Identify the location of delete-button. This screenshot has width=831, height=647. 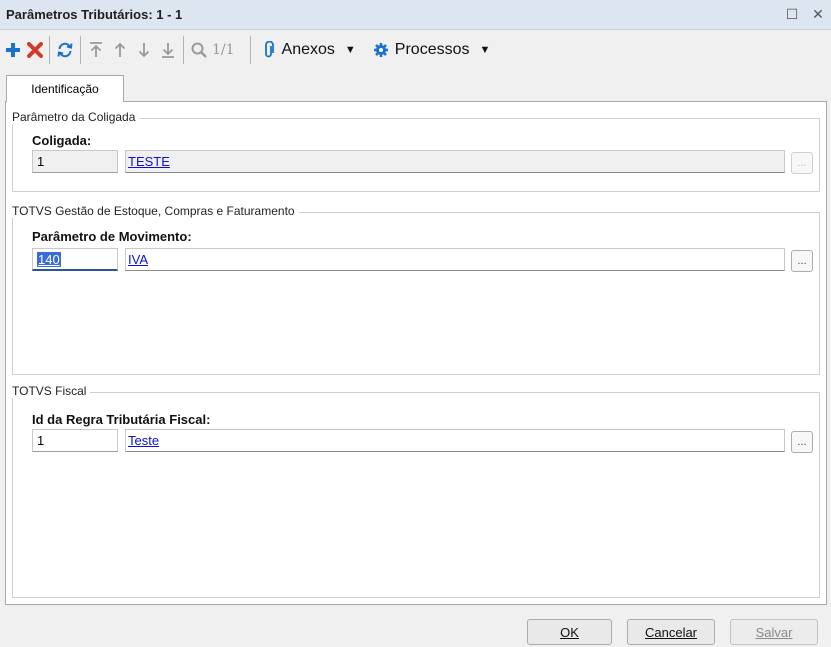
(35, 50).